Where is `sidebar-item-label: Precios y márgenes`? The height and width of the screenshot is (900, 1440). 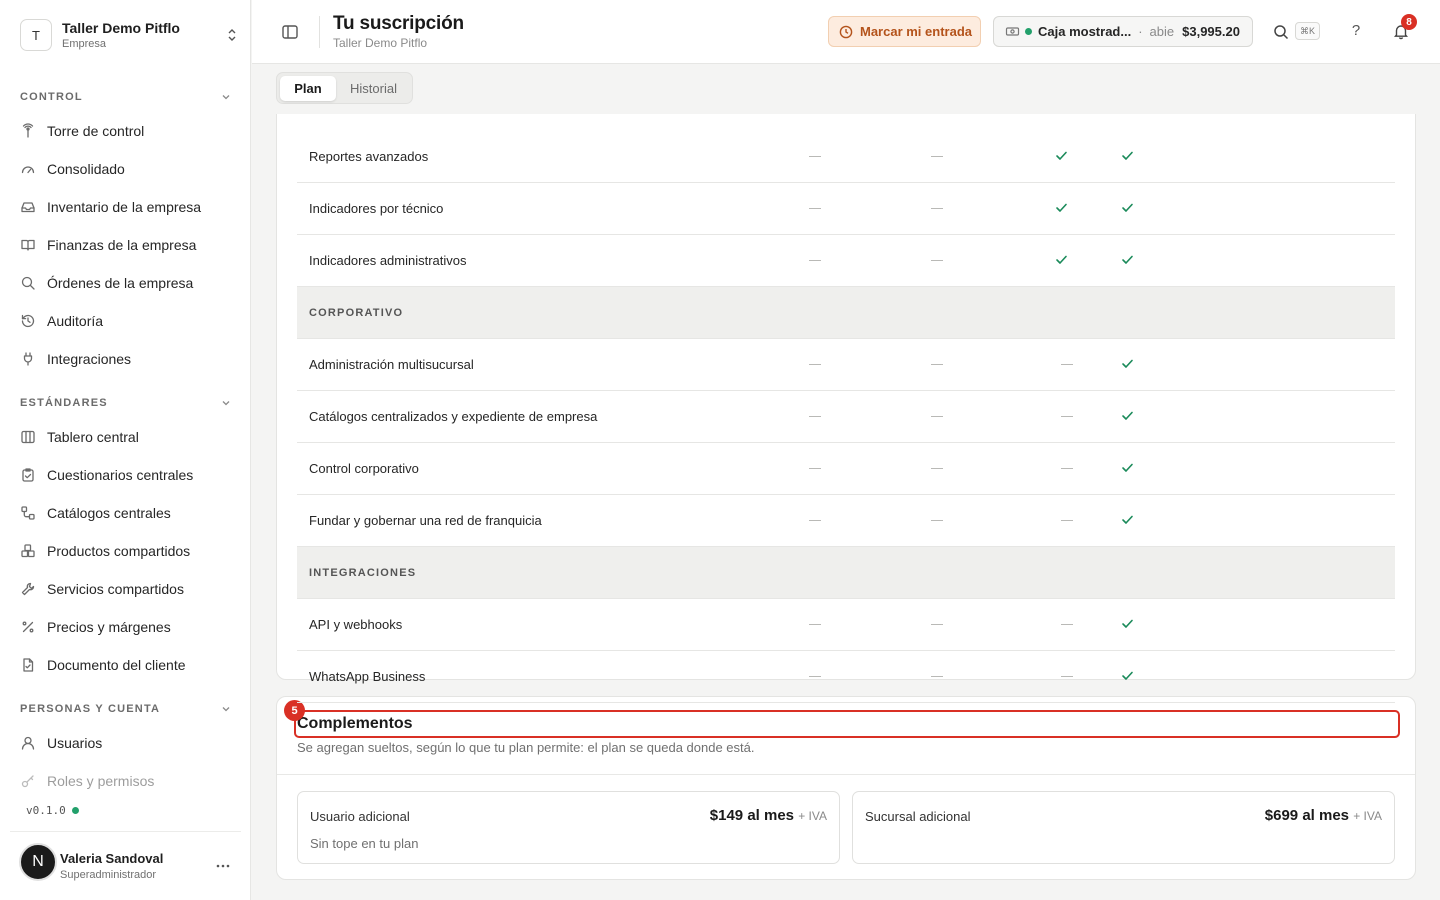 sidebar-item-label: Precios y márgenes is located at coordinates (109, 627).